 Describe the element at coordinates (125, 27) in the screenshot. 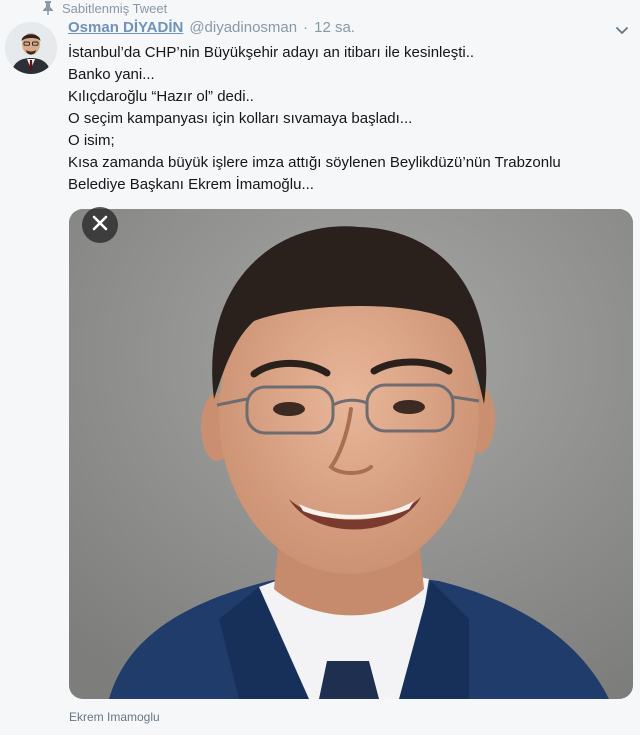

I see `author-name: Osman DİYADİN` at that location.